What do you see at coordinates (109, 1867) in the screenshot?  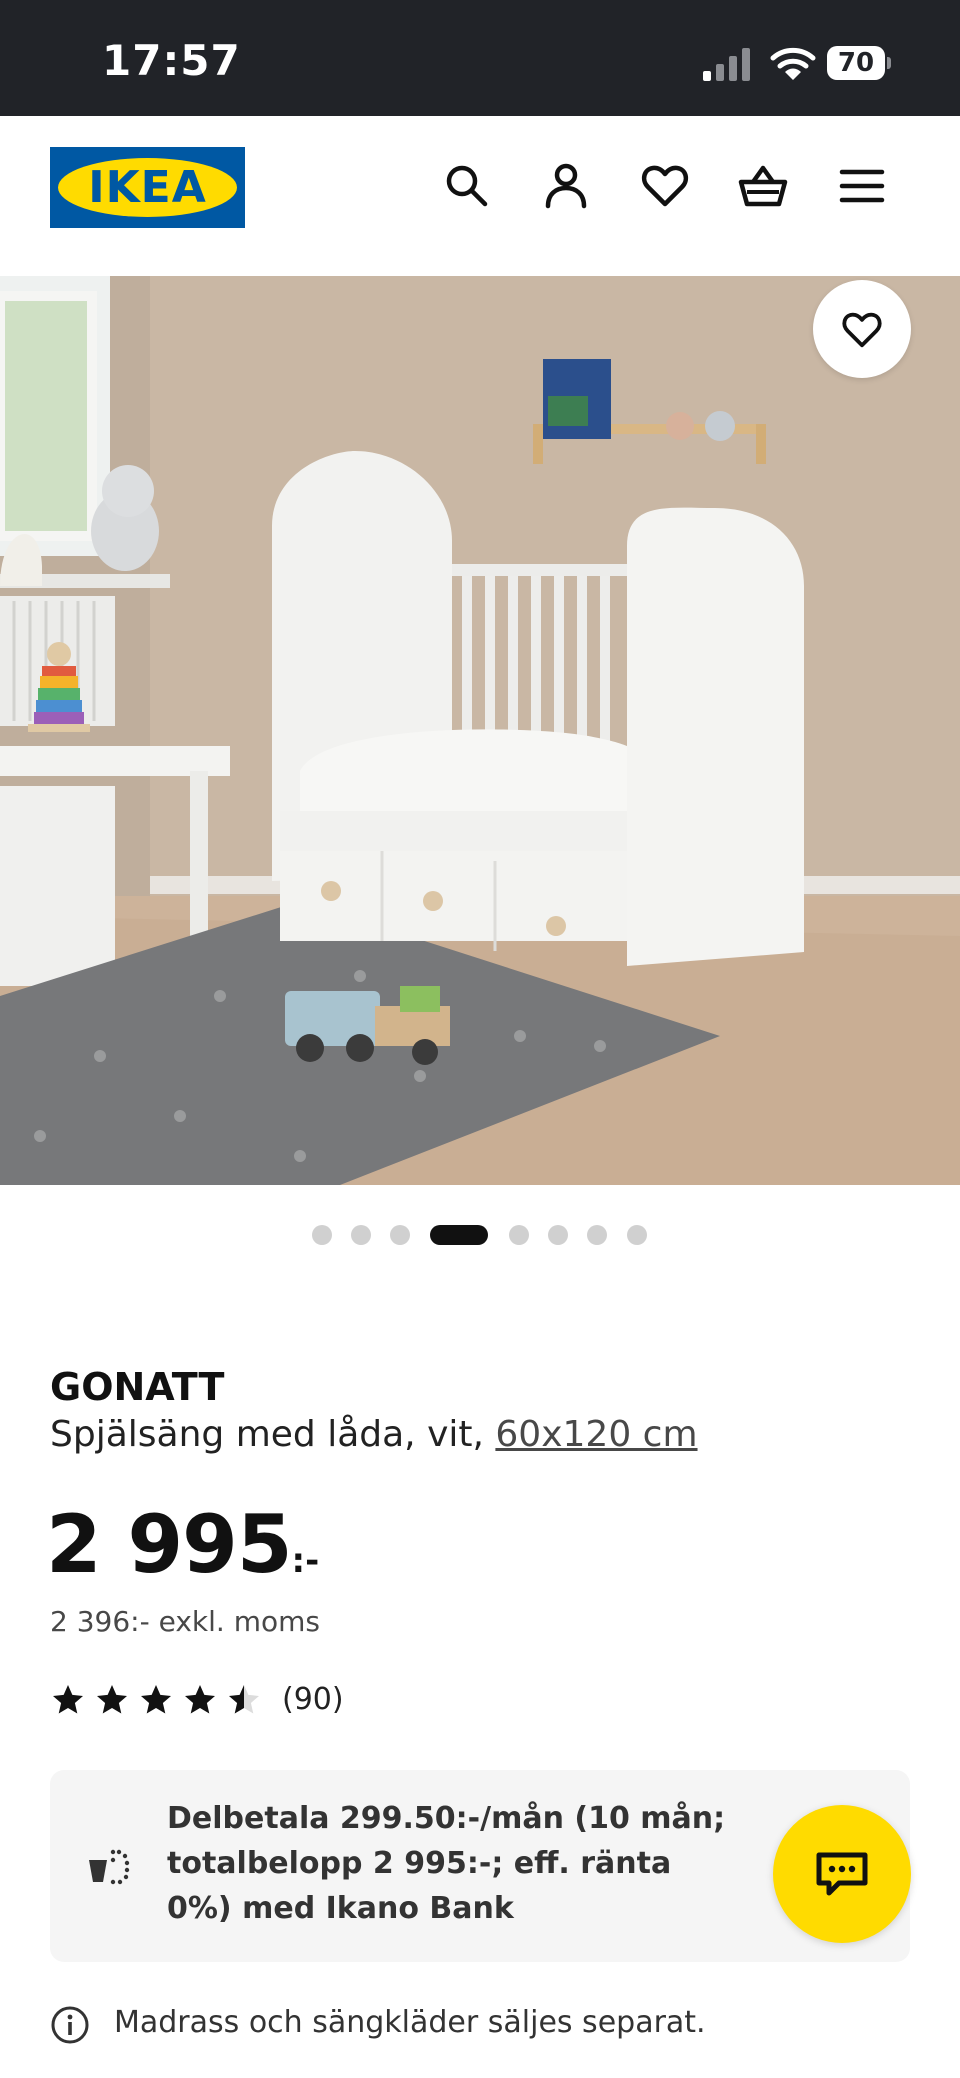 I see `payment-split-icon` at bounding box center [109, 1867].